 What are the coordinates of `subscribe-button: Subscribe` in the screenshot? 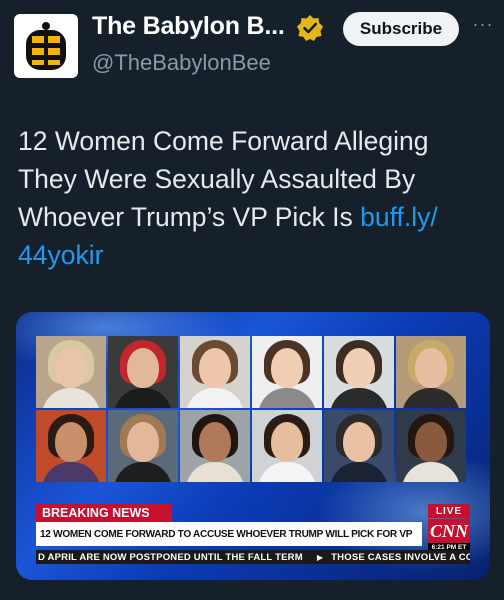 It's located at (401, 29).